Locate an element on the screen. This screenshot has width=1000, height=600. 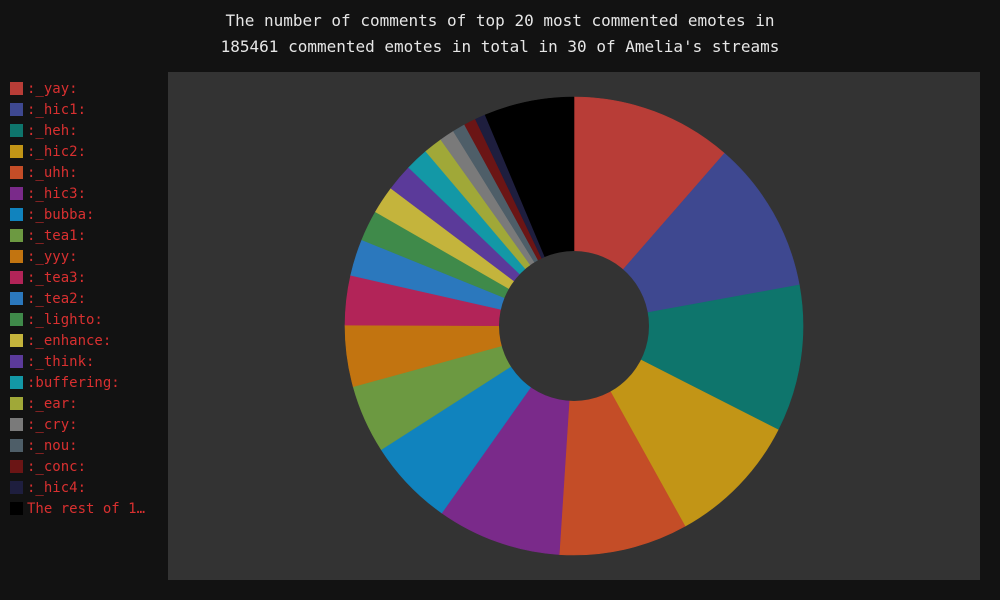
legend-label: :_tea3: is located at coordinates (57, 277).